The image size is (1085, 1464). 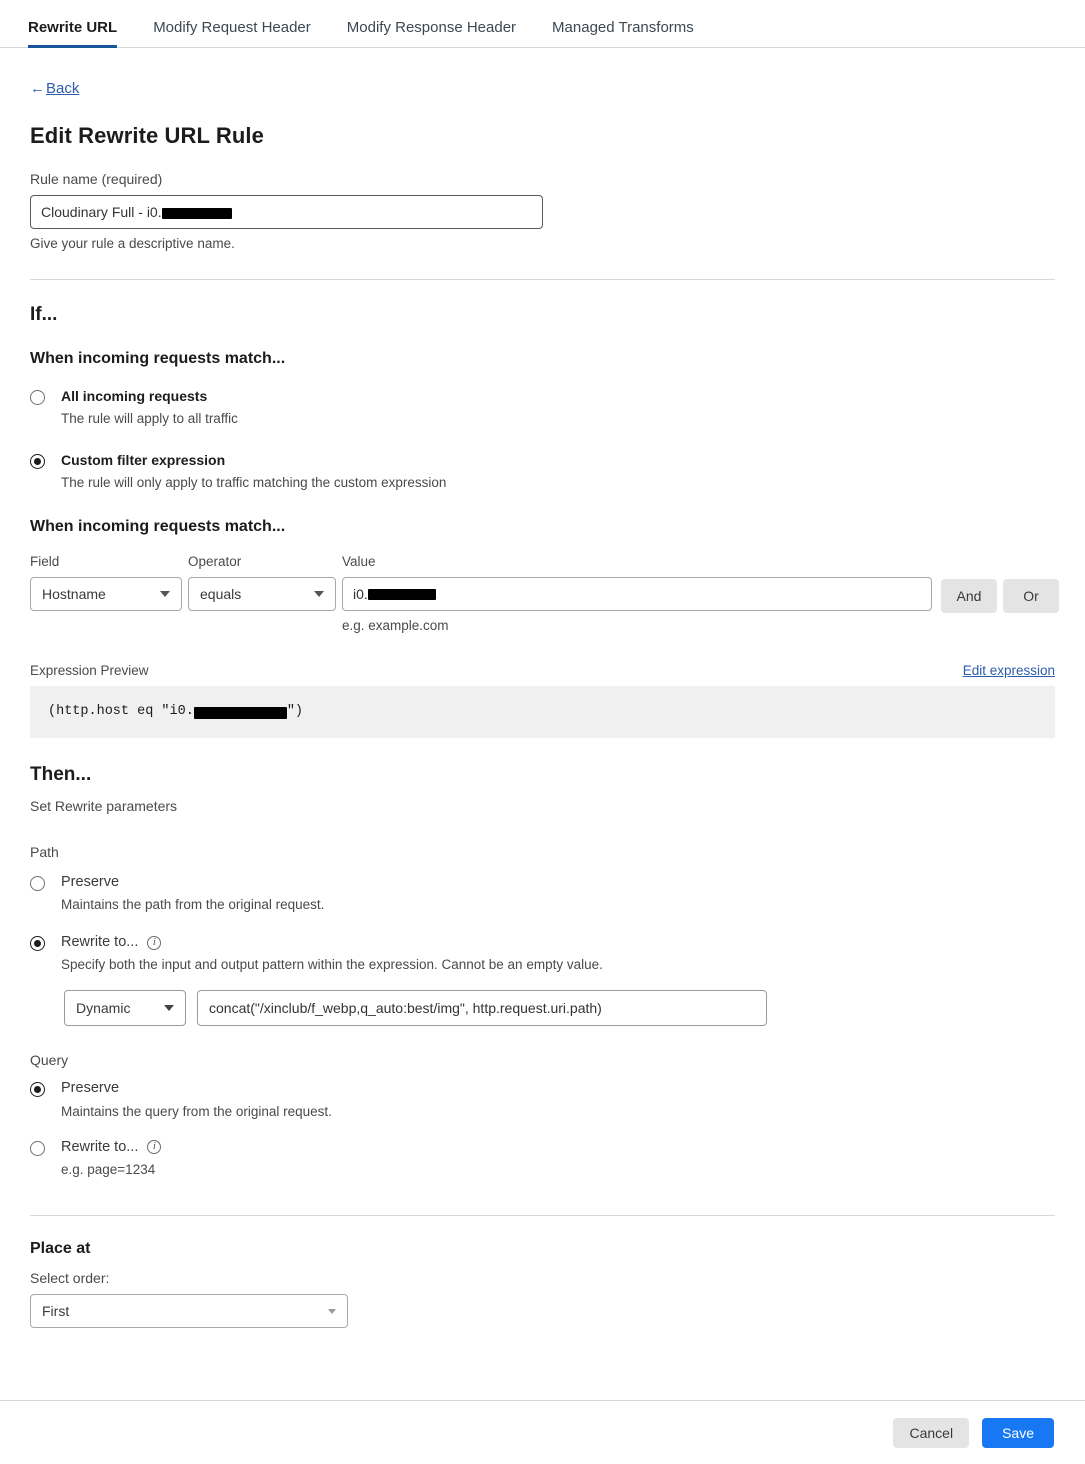 I want to click on value-label: Value, so click(x=359, y=561).